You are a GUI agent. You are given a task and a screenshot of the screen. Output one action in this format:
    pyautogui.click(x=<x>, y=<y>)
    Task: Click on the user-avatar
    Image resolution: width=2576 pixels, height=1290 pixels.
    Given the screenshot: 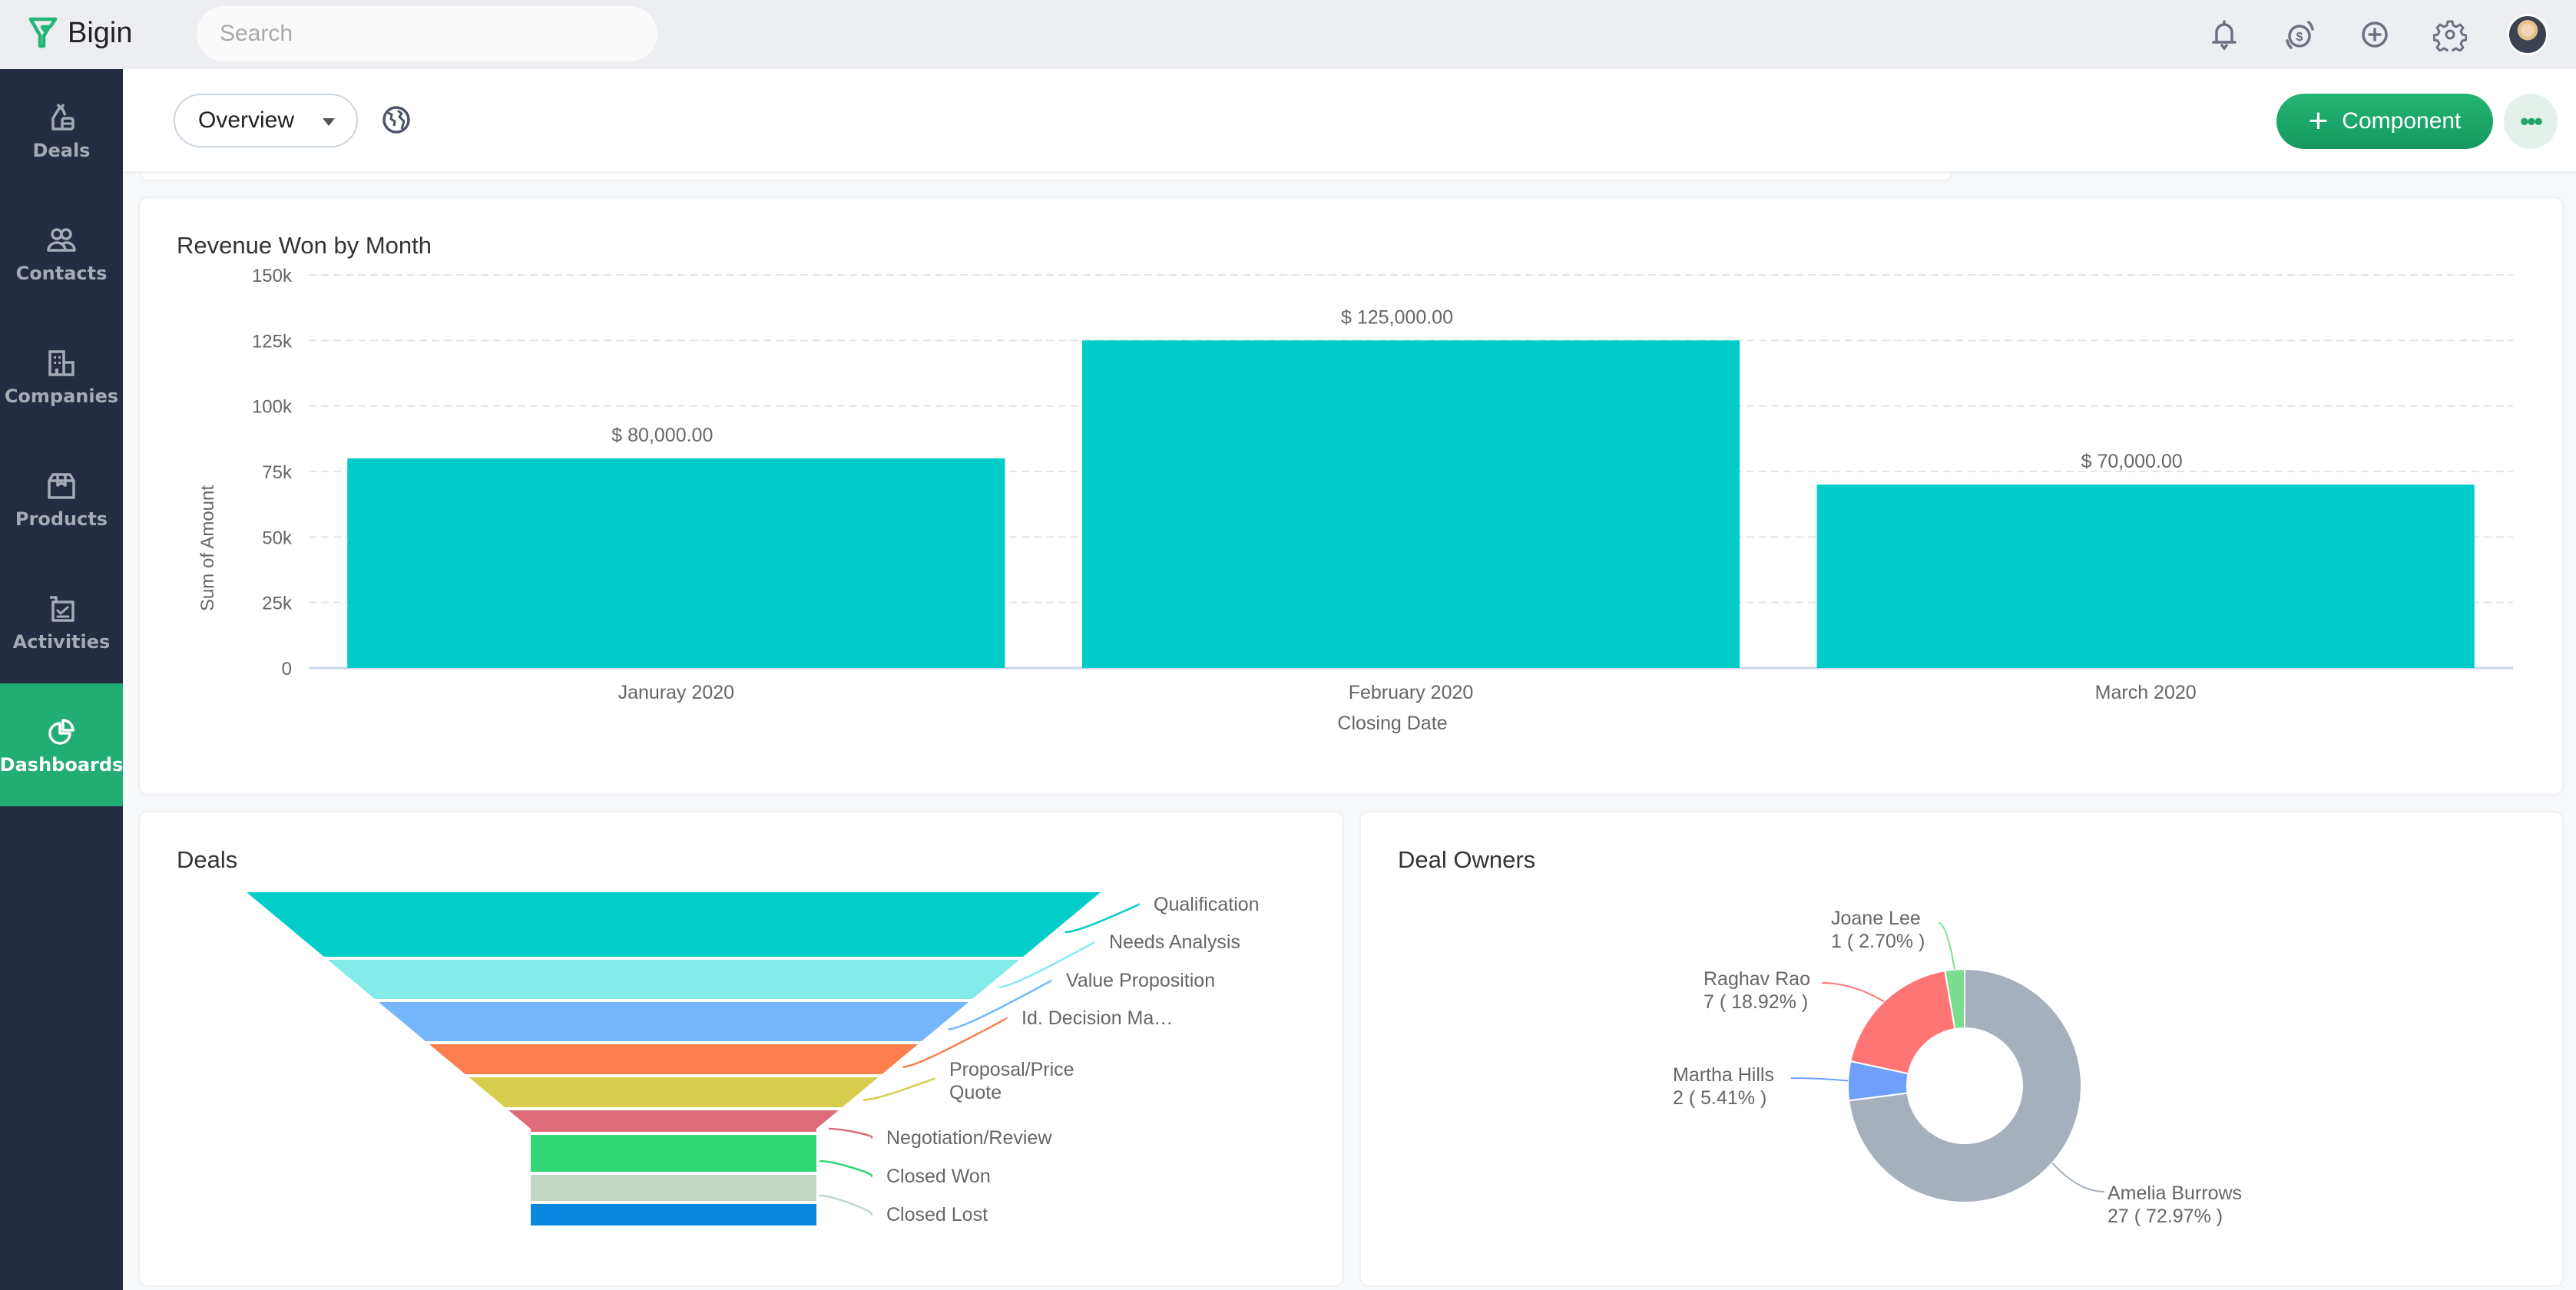 What is the action you would take?
    pyautogui.click(x=2527, y=34)
    